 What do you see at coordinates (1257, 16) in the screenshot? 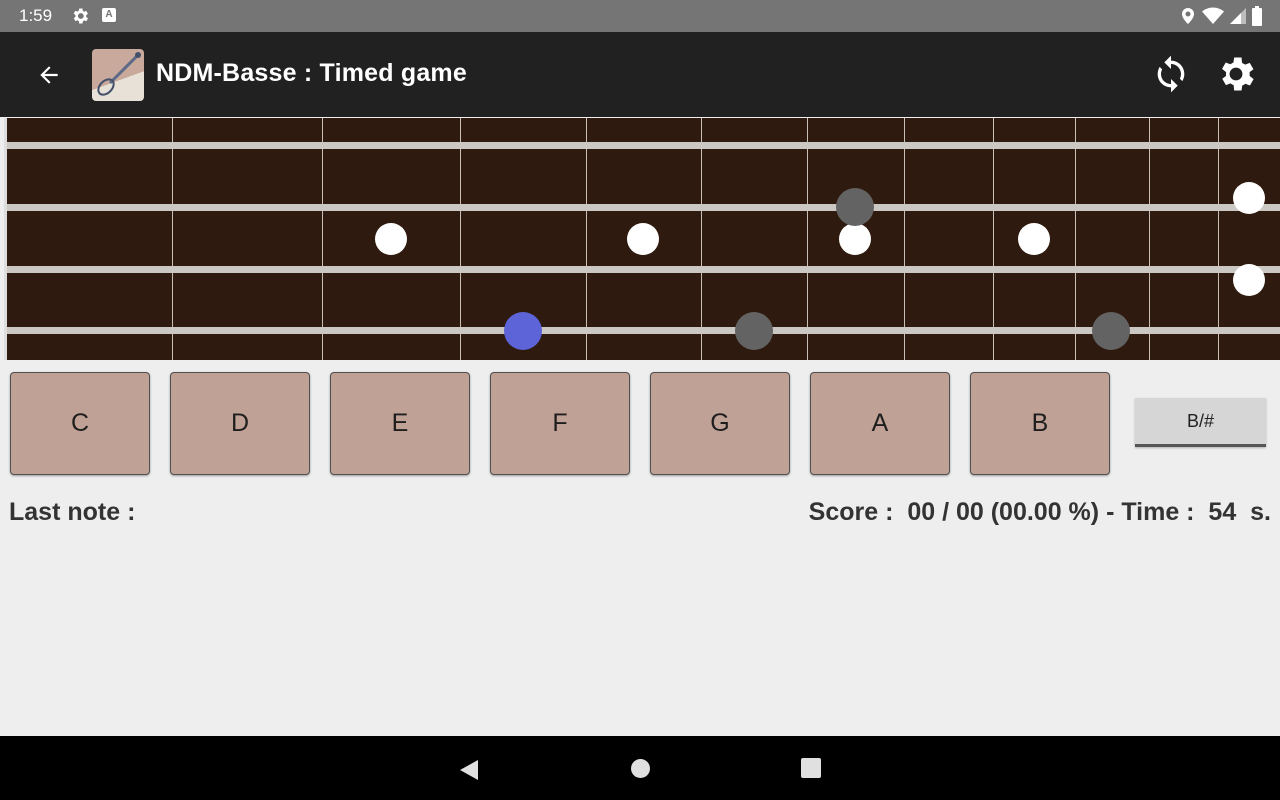
I see `battery-icon` at bounding box center [1257, 16].